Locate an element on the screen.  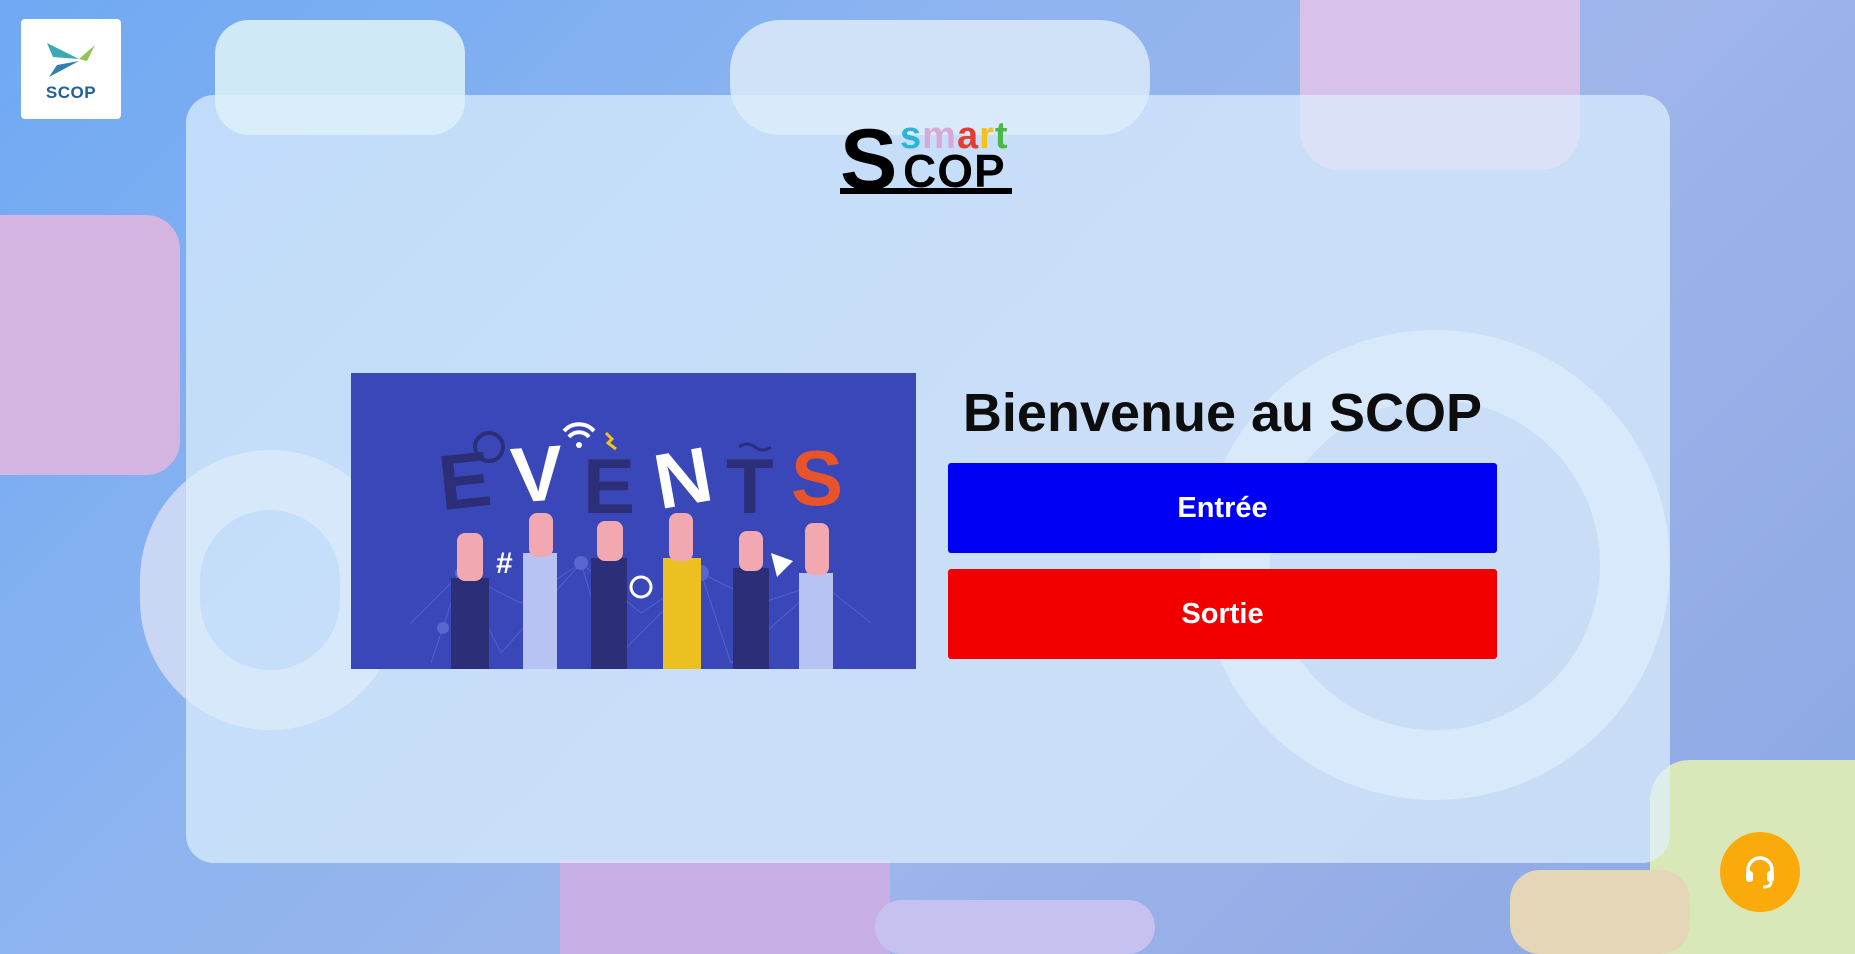
letter-v: V is located at coordinates (537, 473).